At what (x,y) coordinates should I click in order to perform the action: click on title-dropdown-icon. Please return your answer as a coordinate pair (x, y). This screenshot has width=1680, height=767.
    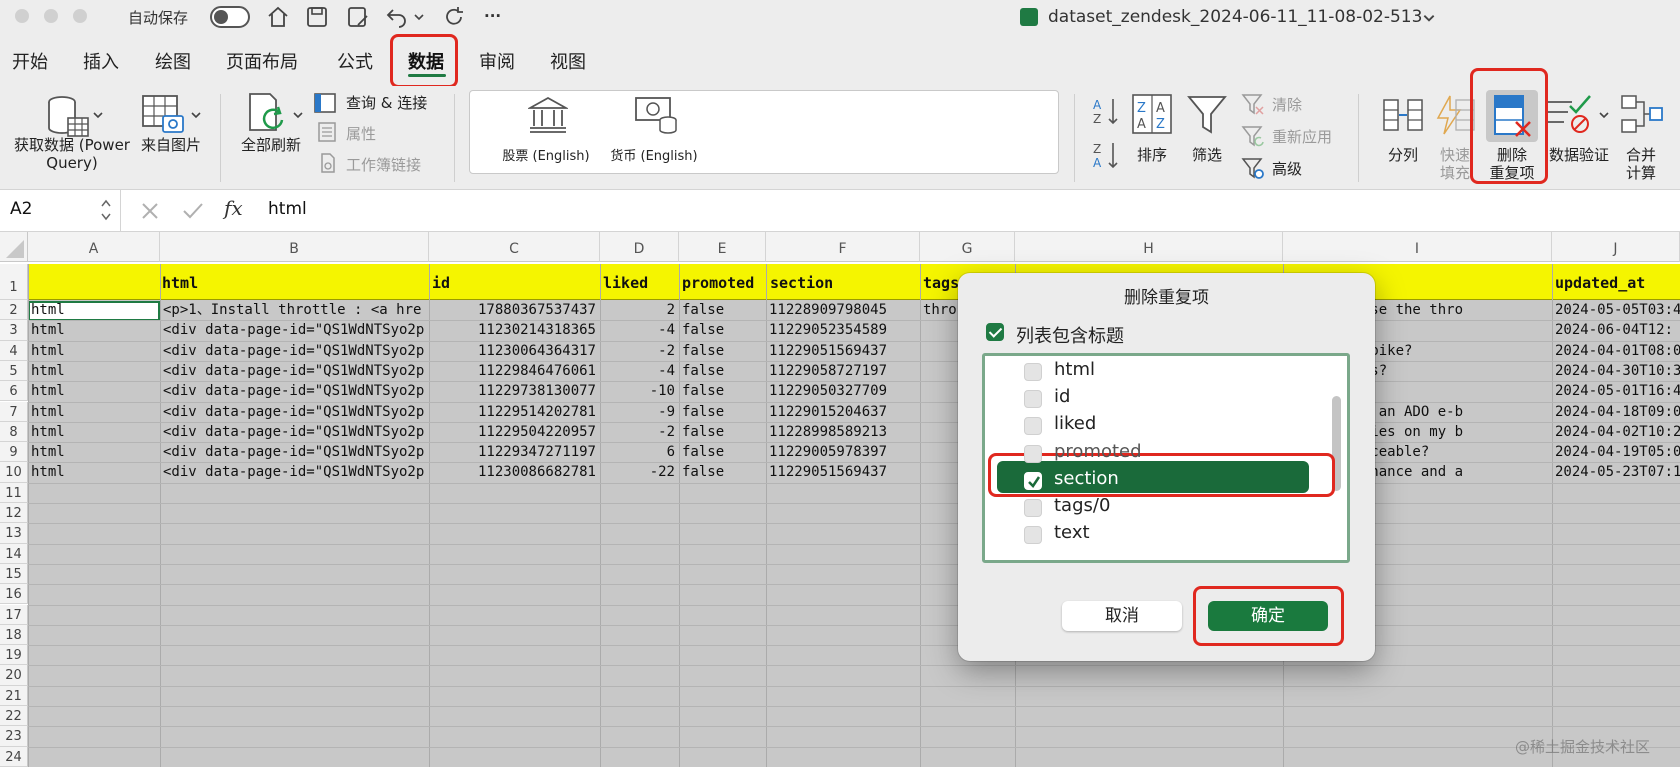
    Looking at the image, I should click on (1429, 19).